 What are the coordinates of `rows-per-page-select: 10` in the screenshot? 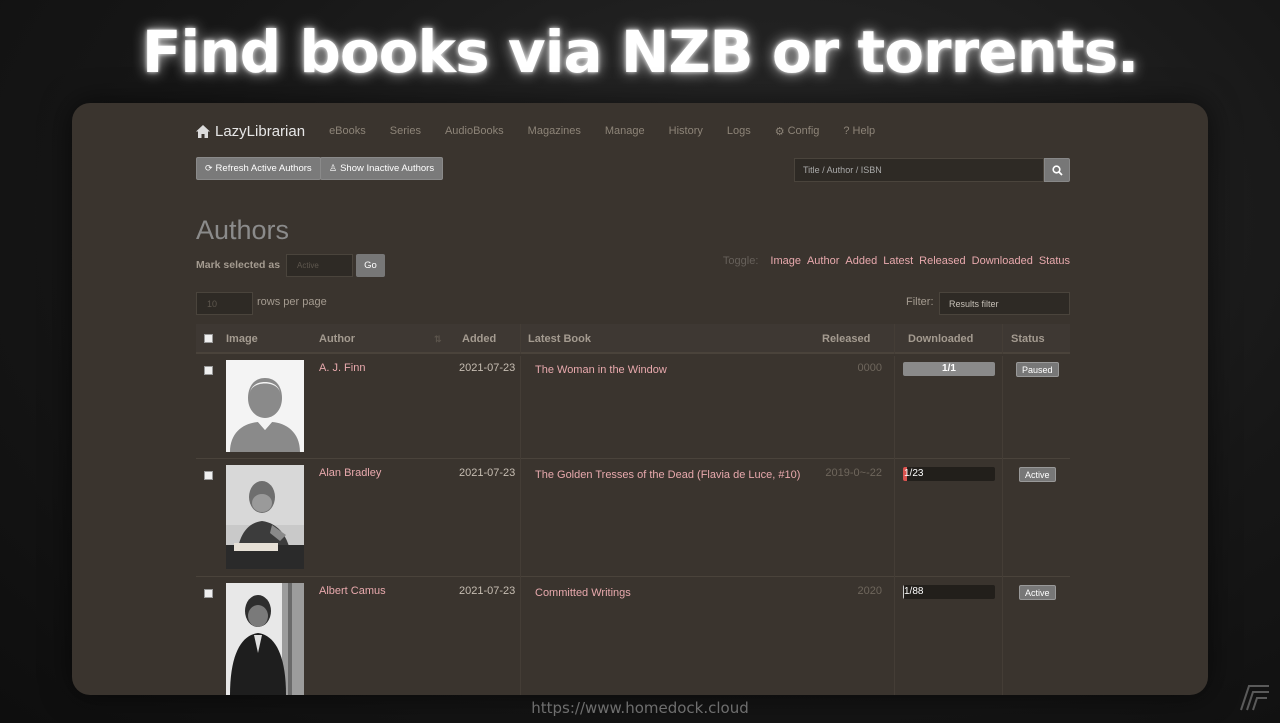 It's located at (224, 303).